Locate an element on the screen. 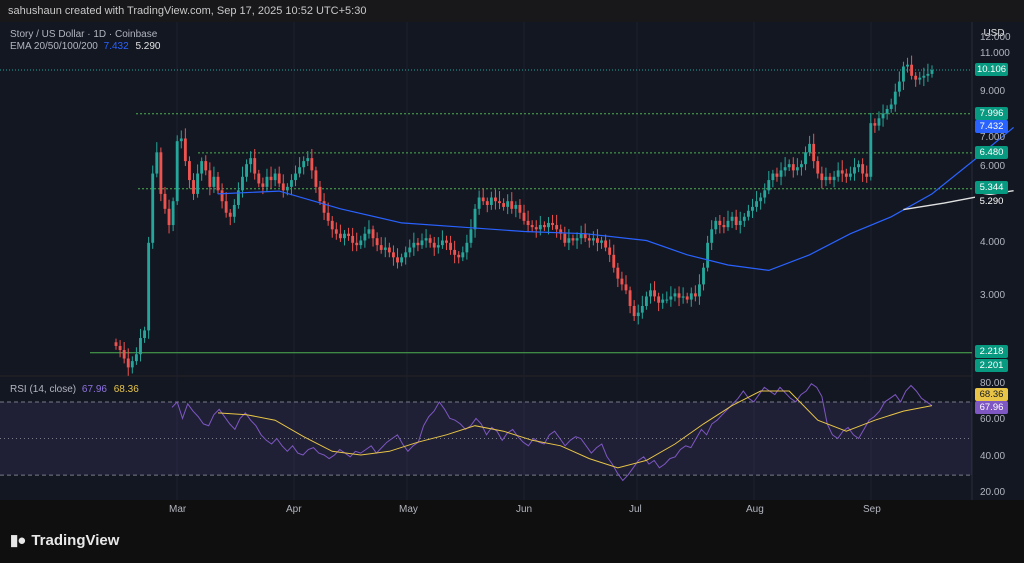  rsi-legend: RSI (14, close) 67.96 68.36 is located at coordinates (74, 389).